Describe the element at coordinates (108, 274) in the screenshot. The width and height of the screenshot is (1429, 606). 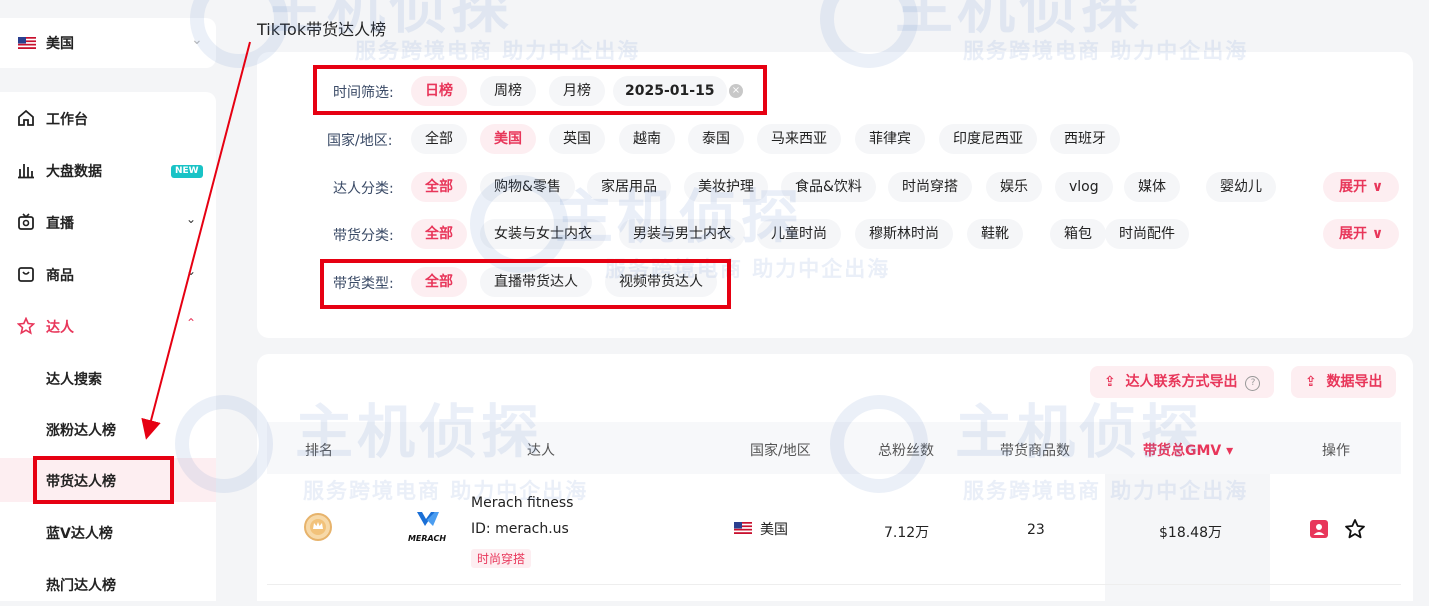
I see `sidebar-item-products: 商品 ⌄` at that location.